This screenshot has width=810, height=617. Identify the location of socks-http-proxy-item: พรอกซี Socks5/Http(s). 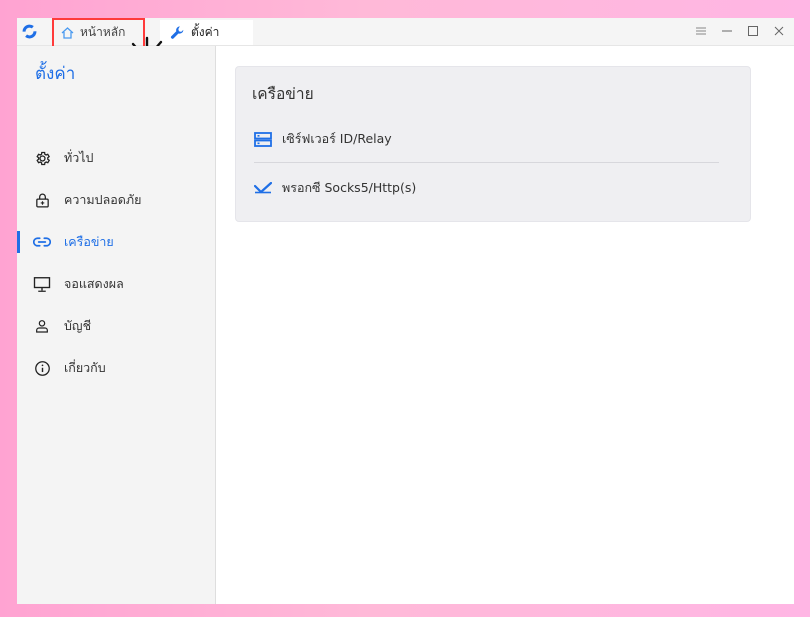
(486, 188).